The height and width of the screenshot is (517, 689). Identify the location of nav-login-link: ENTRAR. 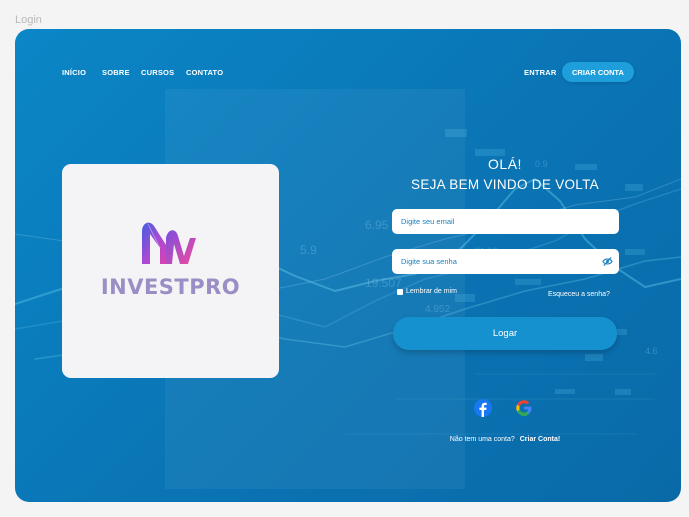
(540, 72).